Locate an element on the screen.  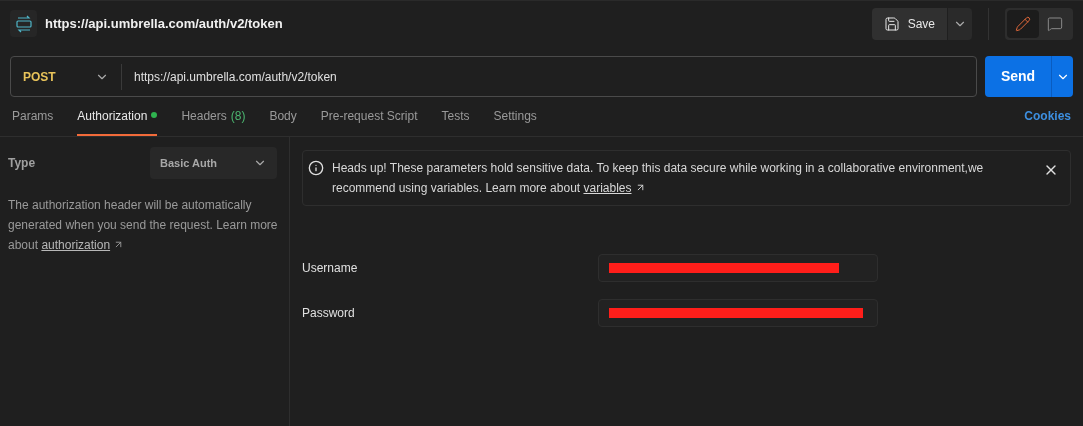
alert-message: Heads up! These parameters hold sensitive data. To keep this data secure while working in a collaborative environment,we recommend using variables. Learn more about variables is located at coordinates (658, 178).